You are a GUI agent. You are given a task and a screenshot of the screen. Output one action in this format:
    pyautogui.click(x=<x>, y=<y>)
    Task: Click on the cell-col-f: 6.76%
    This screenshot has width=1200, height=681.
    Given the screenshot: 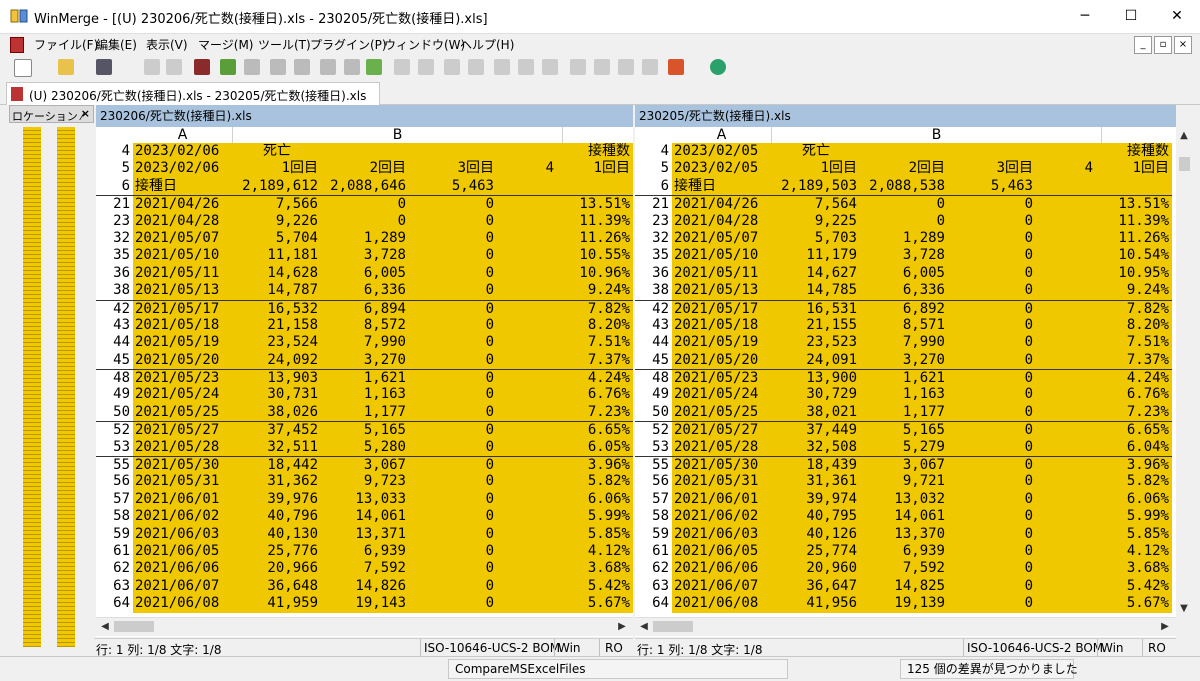 What is the action you would take?
    pyautogui.click(x=595, y=395)
    